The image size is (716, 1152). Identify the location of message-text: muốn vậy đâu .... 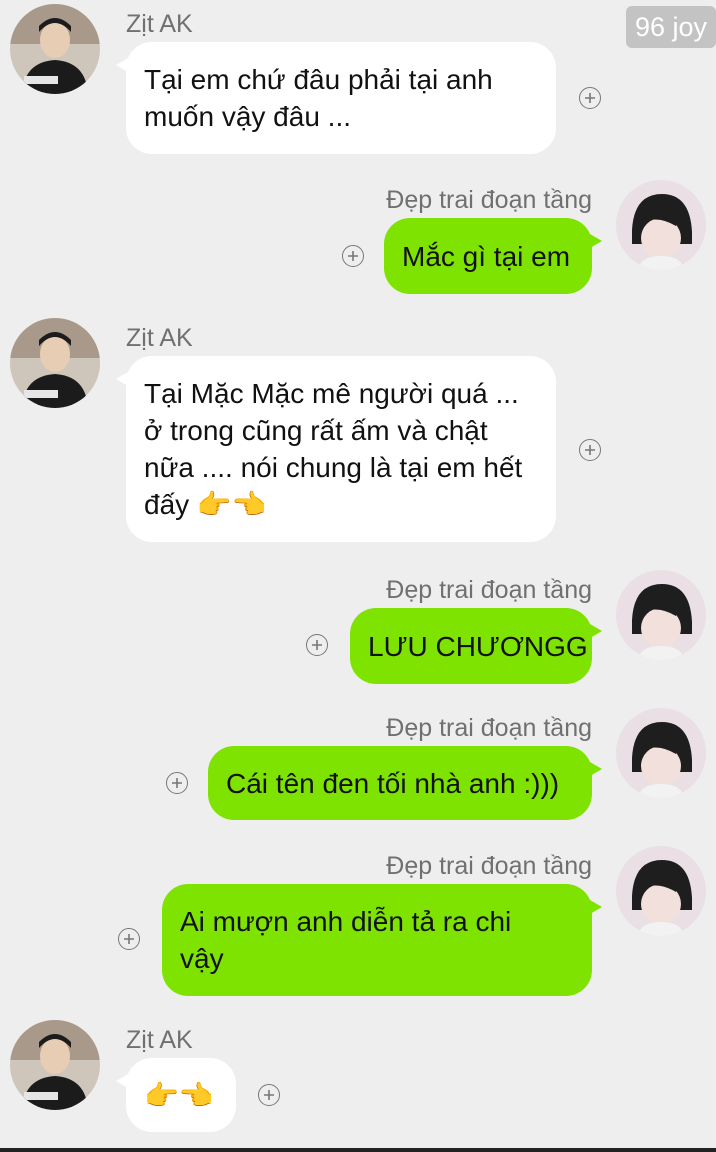
(248, 116).